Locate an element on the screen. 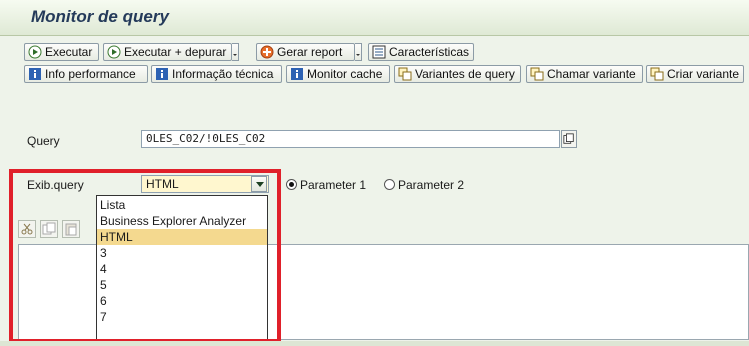 The image size is (749, 346). execute-icon is located at coordinates (35, 52).